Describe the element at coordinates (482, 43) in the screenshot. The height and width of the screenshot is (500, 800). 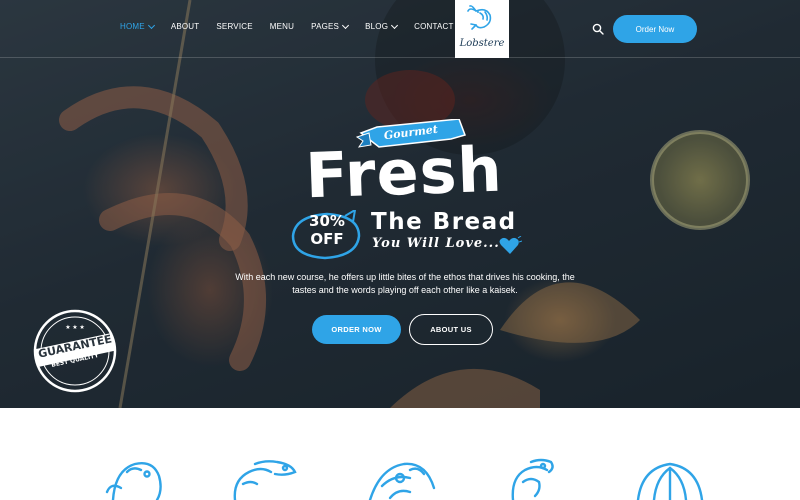
I see `logo-text: Lobstere` at that location.